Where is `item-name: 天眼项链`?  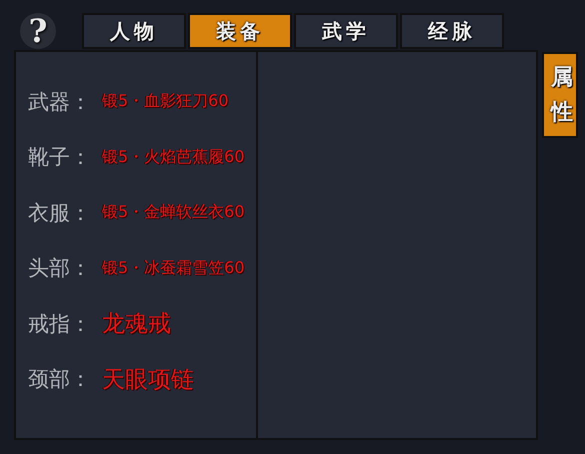
item-name: 天眼项链 is located at coordinates (148, 379).